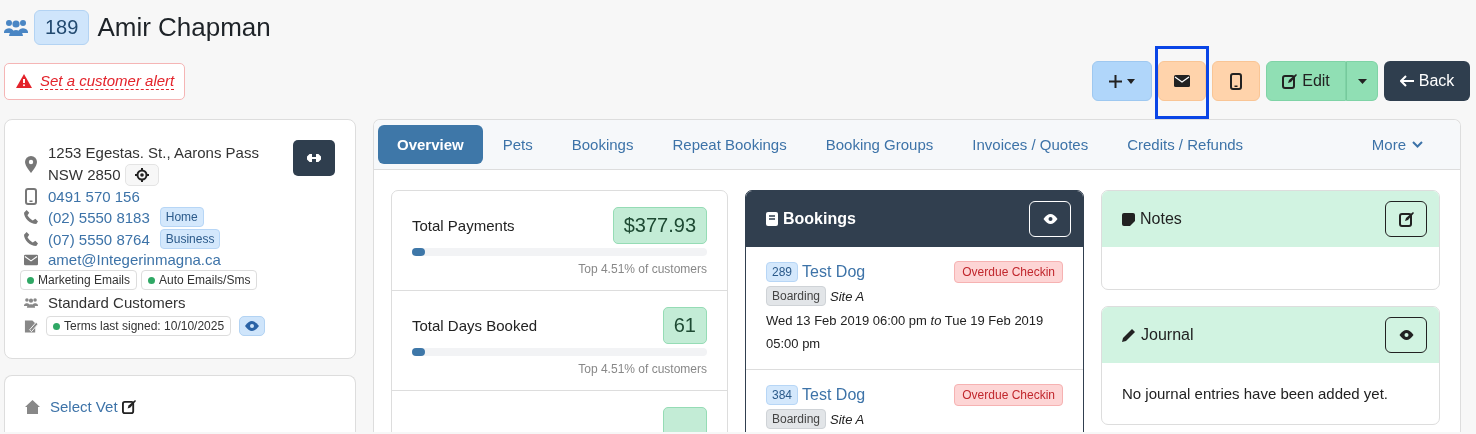  What do you see at coordinates (772, 219) in the screenshot?
I see `book-icon` at bounding box center [772, 219].